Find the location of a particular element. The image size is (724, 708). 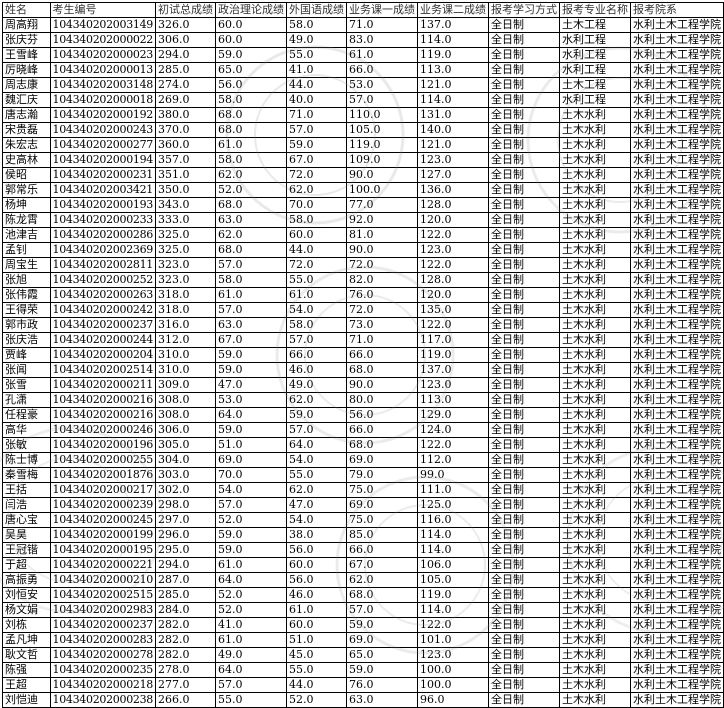

cell-politics-score: 70.0 is located at coordinates (251, 475).